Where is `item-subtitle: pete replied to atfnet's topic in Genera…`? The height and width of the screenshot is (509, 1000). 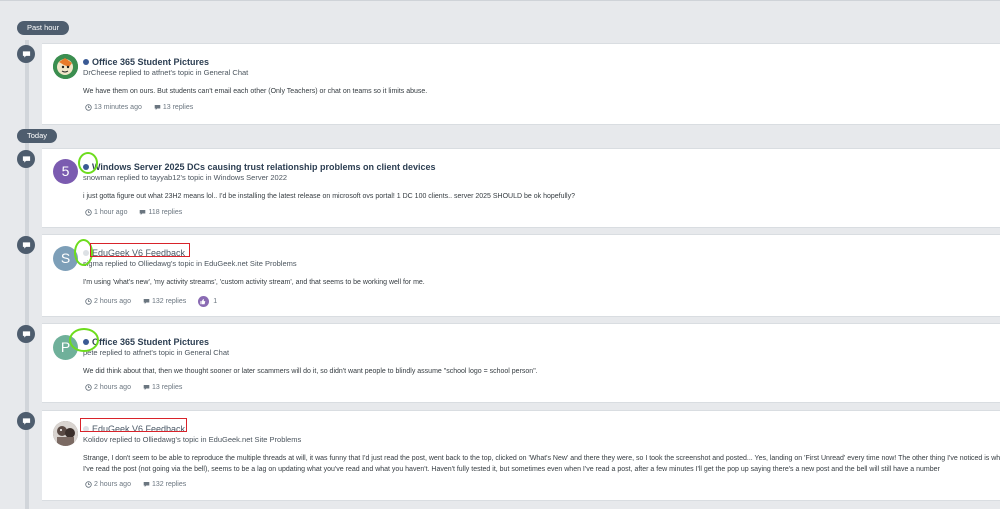
item-subtitle: pete replied to atfnet's topic in Genera… is located at coordinates (156, 352).